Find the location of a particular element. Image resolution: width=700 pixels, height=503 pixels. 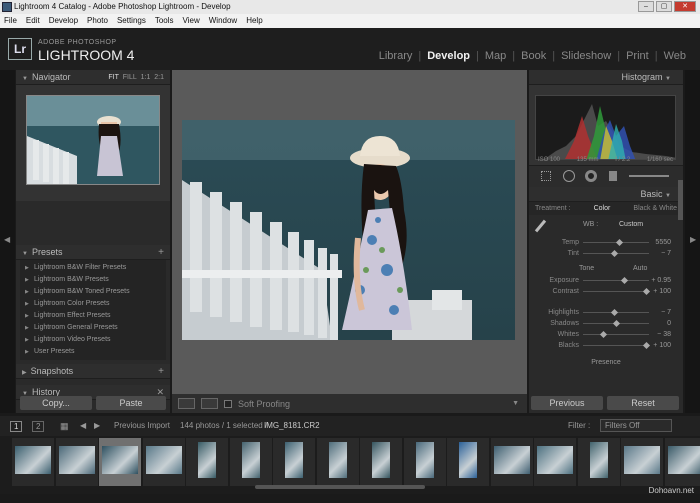

minimize-button: – is located at coordinates (646, 6).